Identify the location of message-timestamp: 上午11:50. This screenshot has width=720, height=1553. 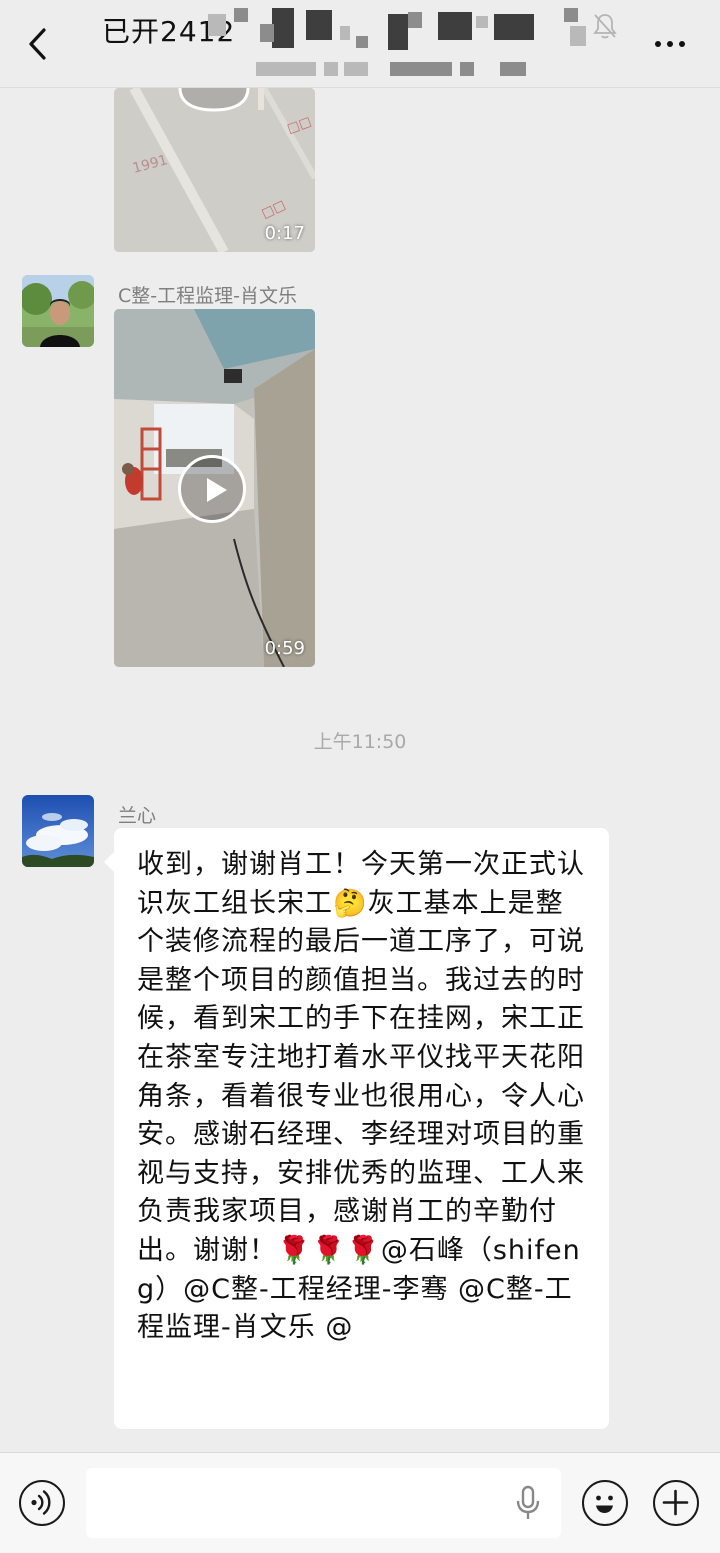
(360, 742).